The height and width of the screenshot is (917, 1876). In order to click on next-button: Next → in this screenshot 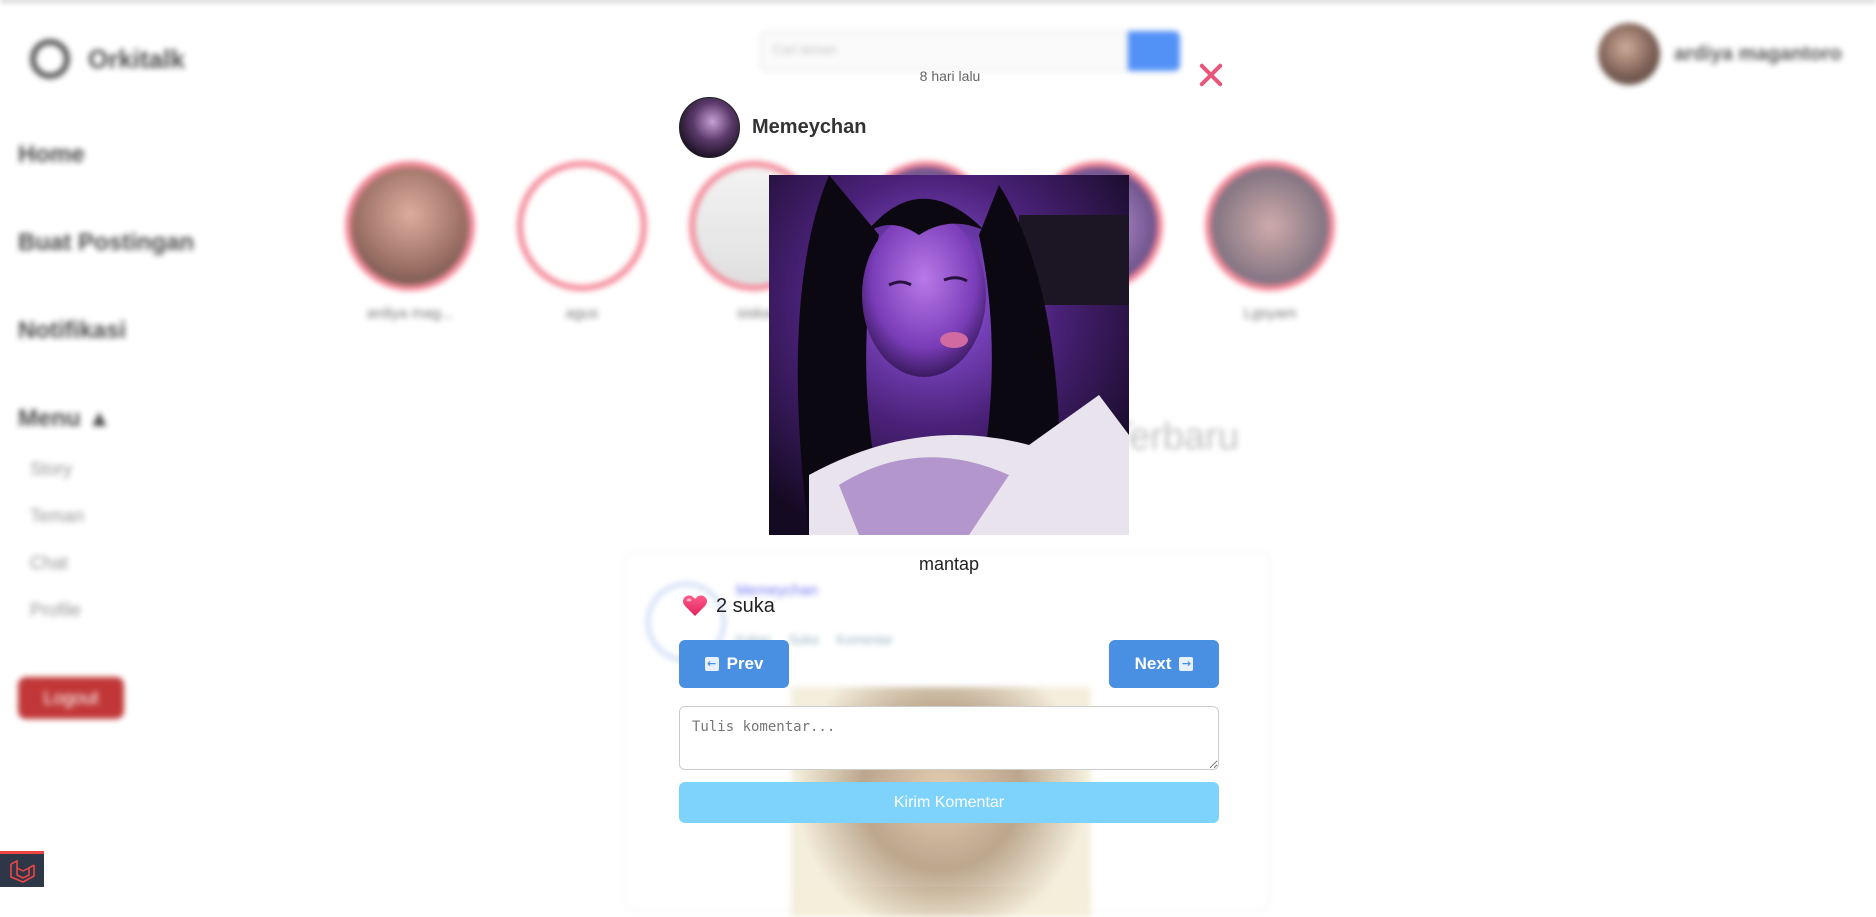, I will do `click(1164, 664)`.